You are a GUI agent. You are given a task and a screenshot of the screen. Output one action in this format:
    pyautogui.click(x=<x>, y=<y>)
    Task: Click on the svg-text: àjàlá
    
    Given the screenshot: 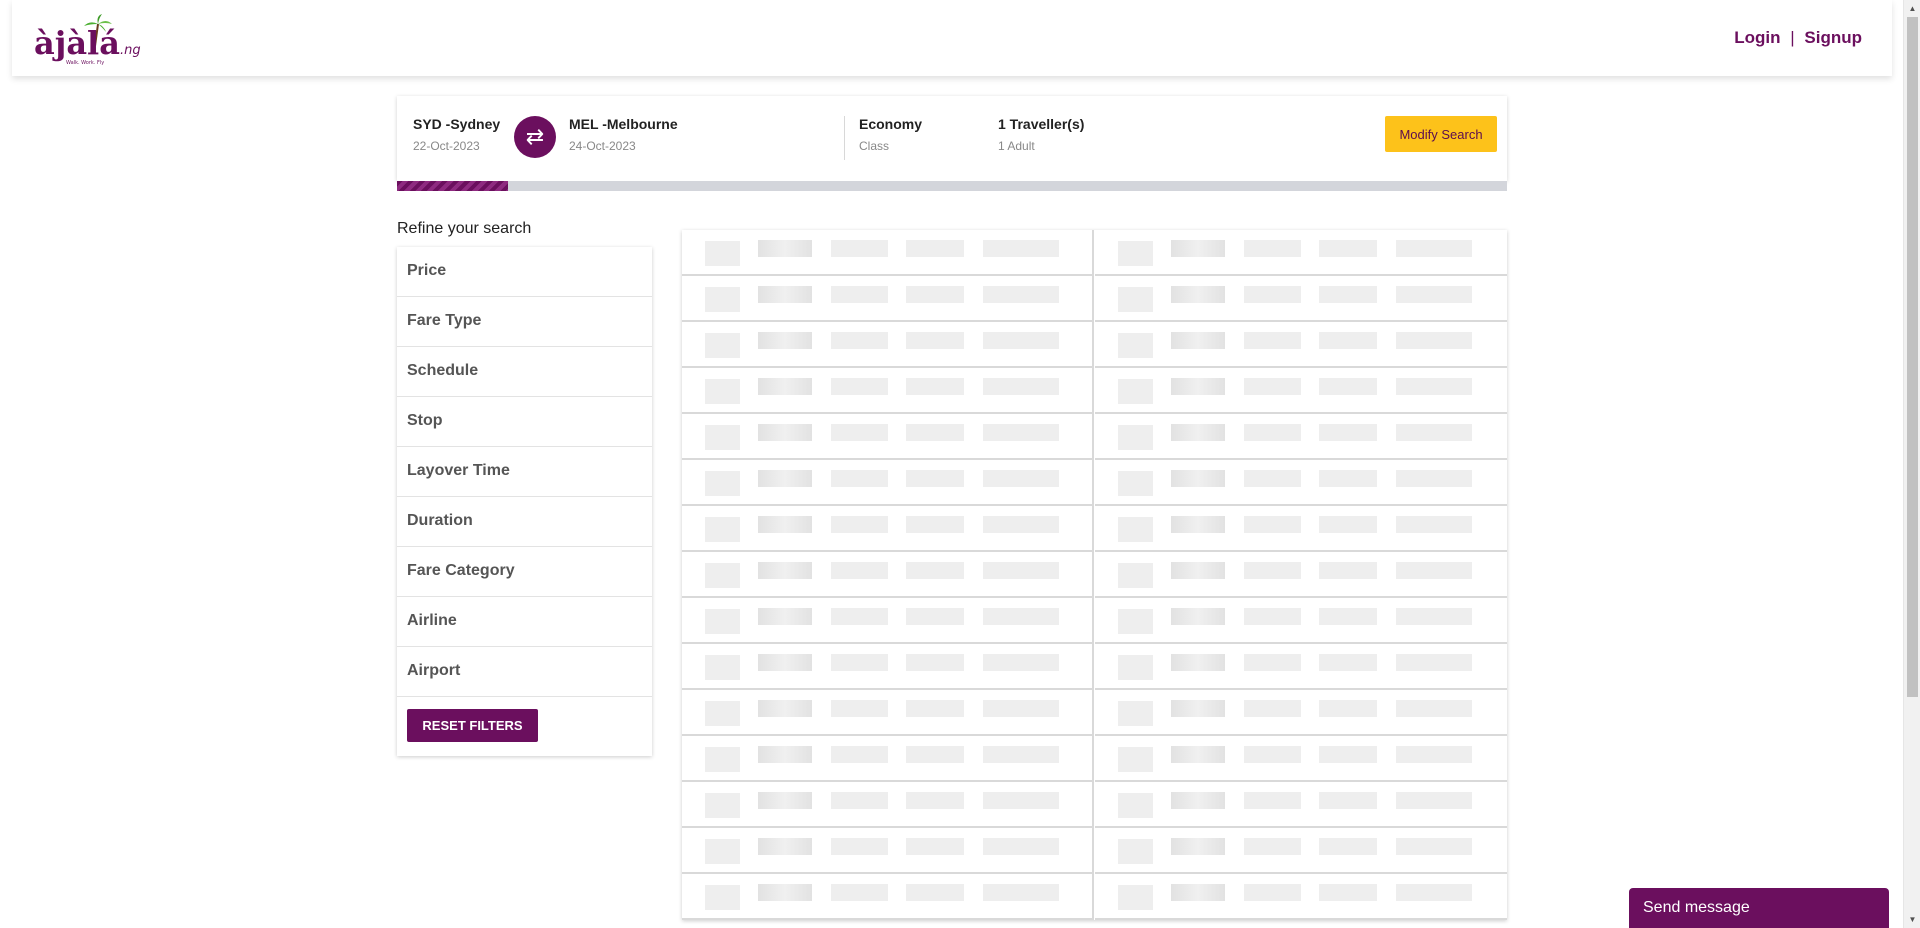 What is the action you would take?
    pyautogui.click(x=77, y=43)
    